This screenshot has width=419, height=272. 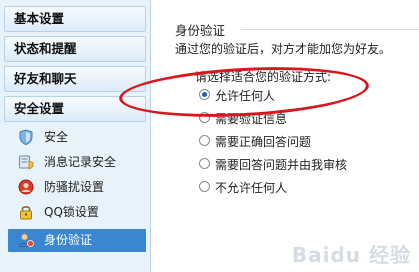 What do you see at coordinates (281, 165) in the screenshot?
I see `option-label: 需要回答问题并由我审核` at bounding box center [281, 165].